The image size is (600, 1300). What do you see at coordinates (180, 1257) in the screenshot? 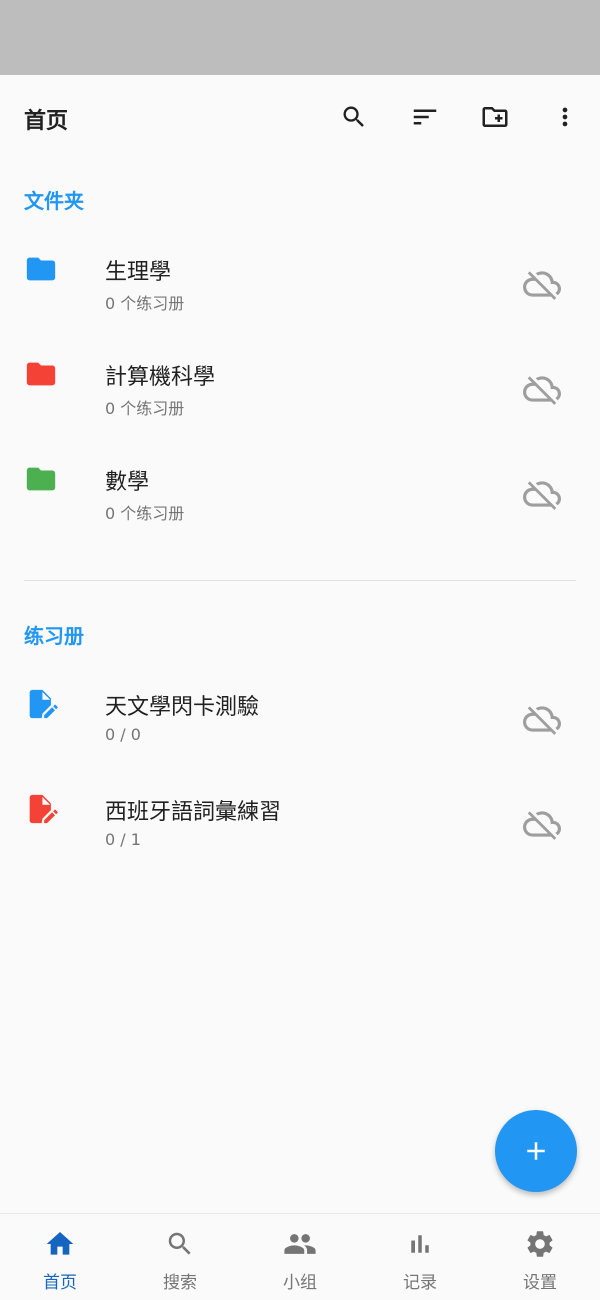
I see `nav-item-search: 搜索` at bounding box center [180, 1257].